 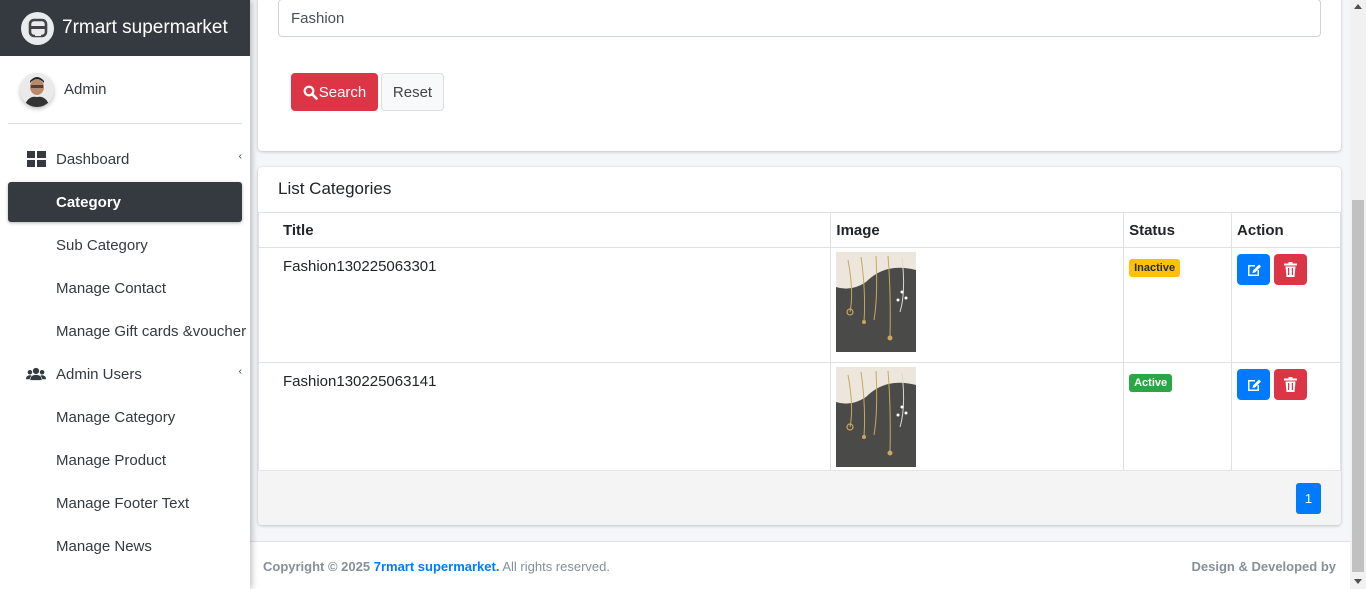 I want to click on sidebar-item-manage-footer-text: Manage Footer Text, so click(x=125, y=503).